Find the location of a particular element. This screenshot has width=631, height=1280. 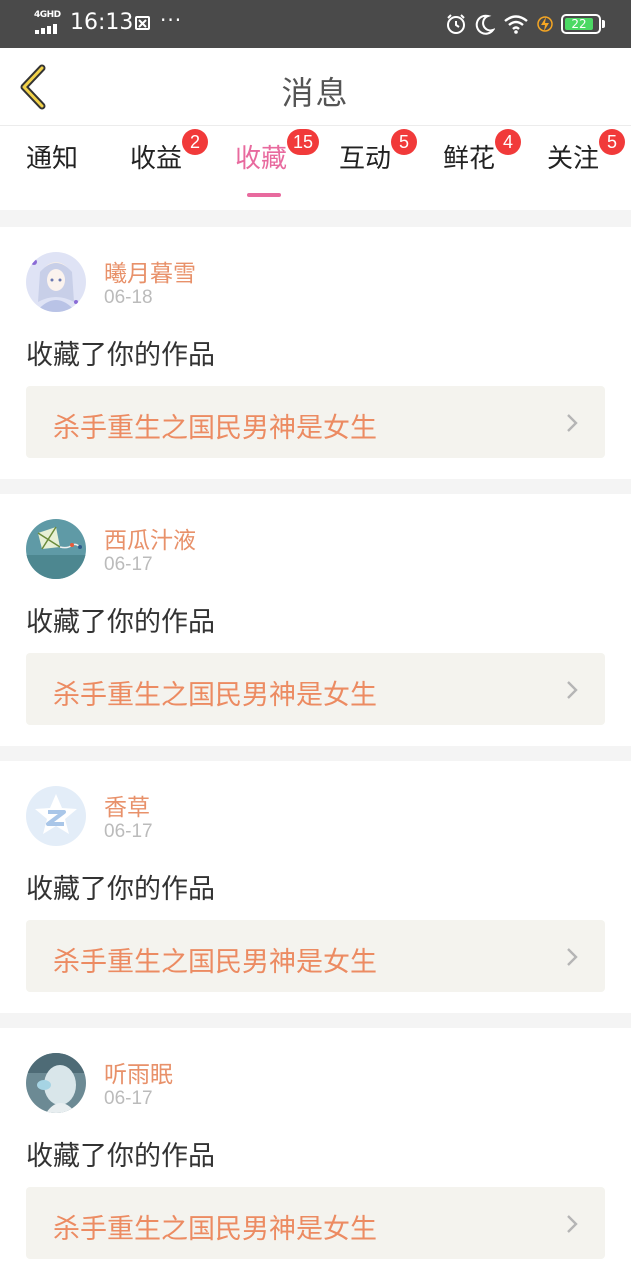

tab-follow: 关注 5 is located at coordinates (586, 163).